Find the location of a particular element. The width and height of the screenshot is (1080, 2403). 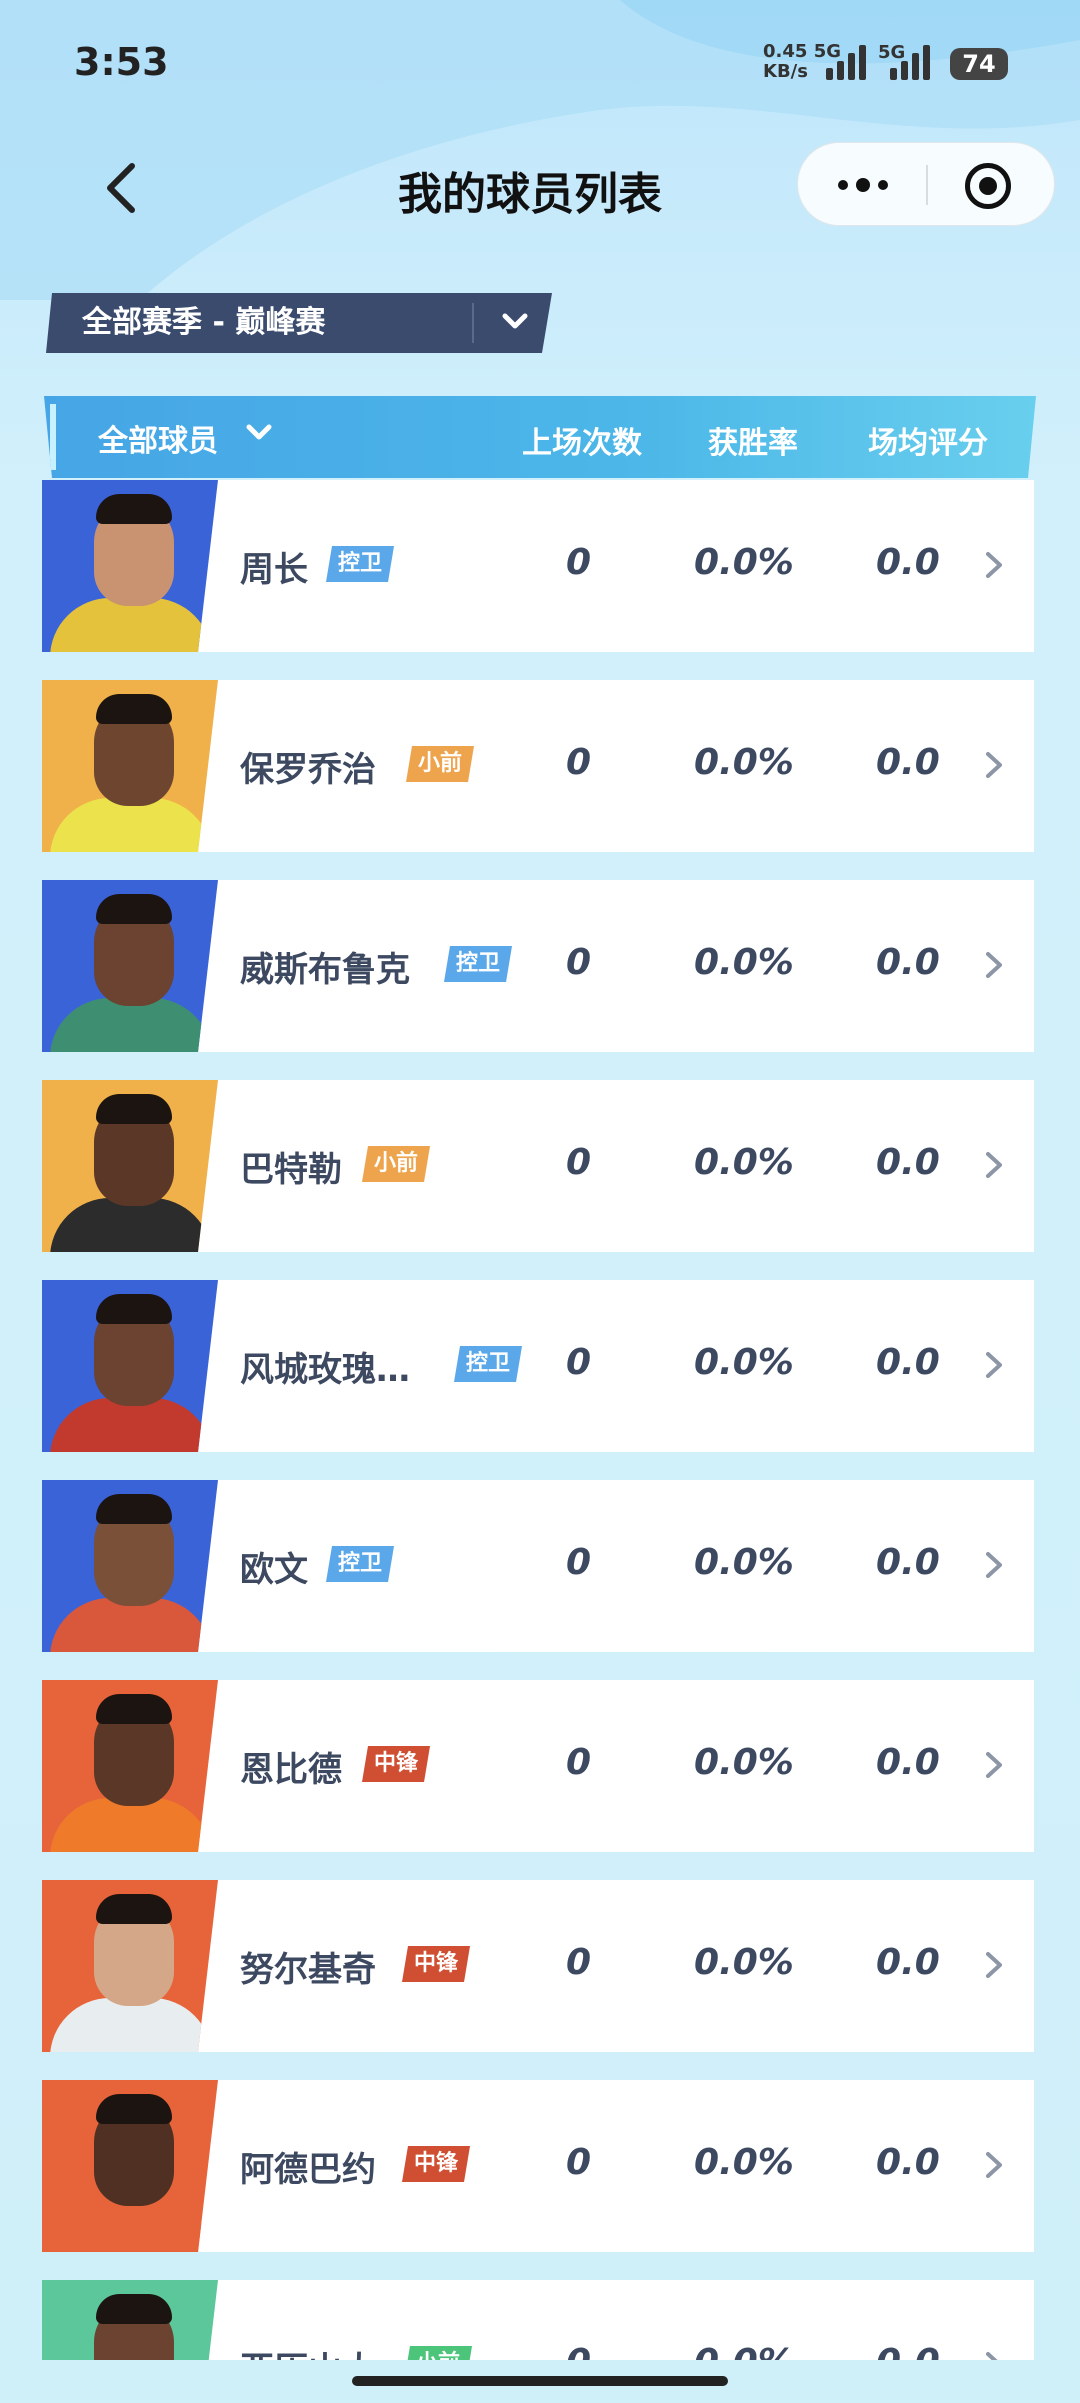

column-header-rating: 场均评分 is located at coordinates (928, 443).